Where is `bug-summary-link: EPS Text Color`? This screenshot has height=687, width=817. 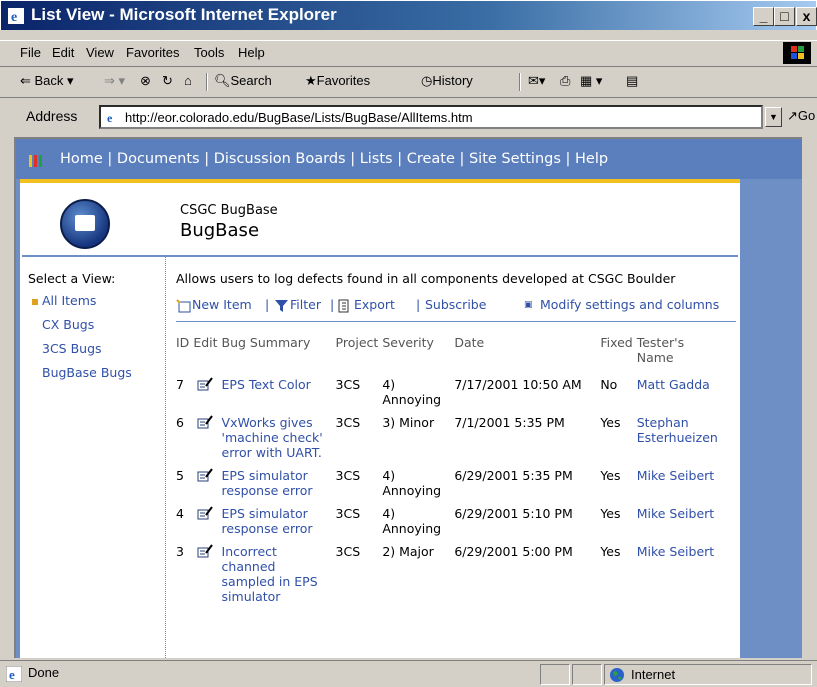
bug-summary-link: EPS Text Color is located at coordinates (266, 384).